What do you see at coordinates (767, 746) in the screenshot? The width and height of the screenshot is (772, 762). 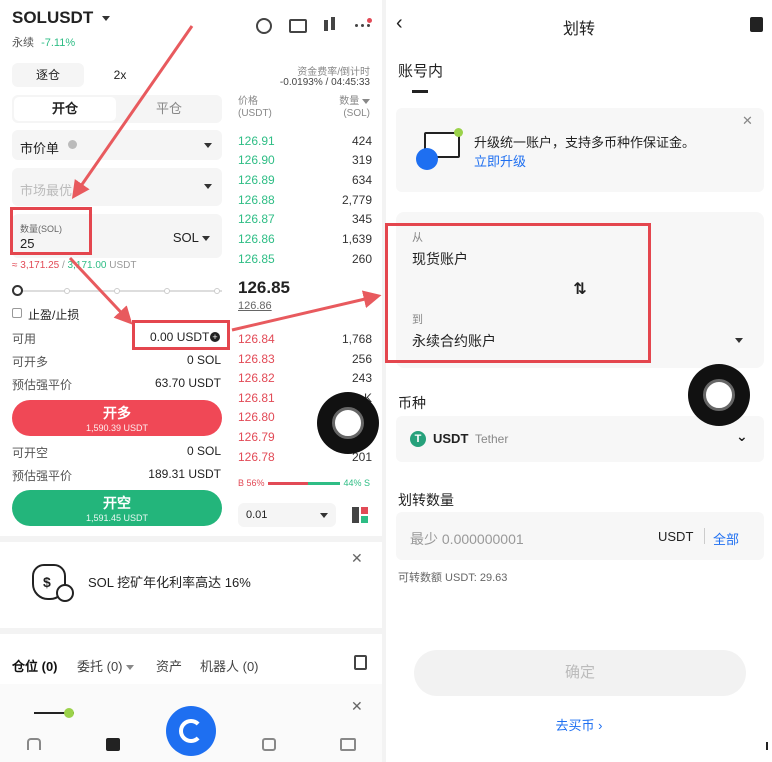 I see `edge-mark` at bounding box center [767, 746].